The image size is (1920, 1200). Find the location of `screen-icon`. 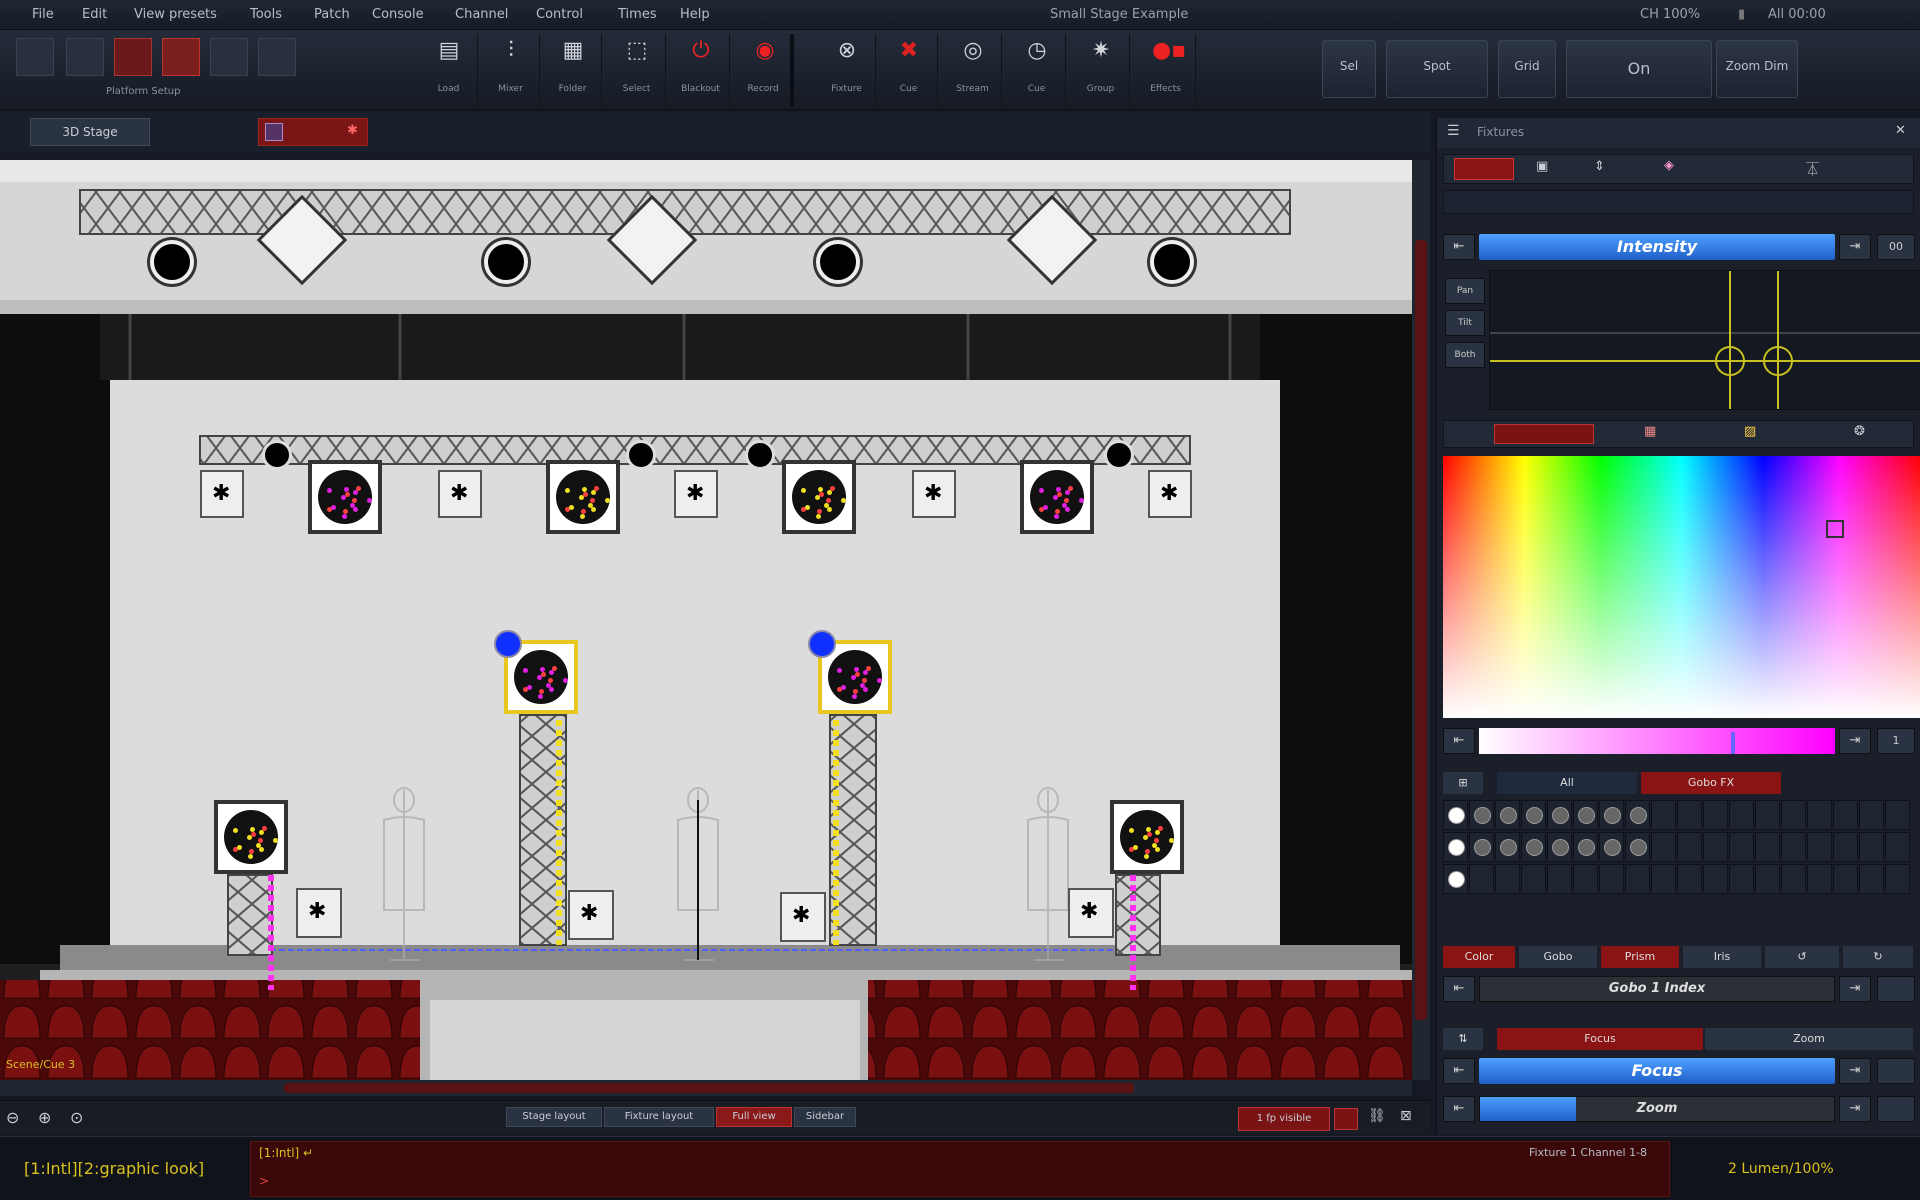

screen-icon is located at coordinates (85, 57).